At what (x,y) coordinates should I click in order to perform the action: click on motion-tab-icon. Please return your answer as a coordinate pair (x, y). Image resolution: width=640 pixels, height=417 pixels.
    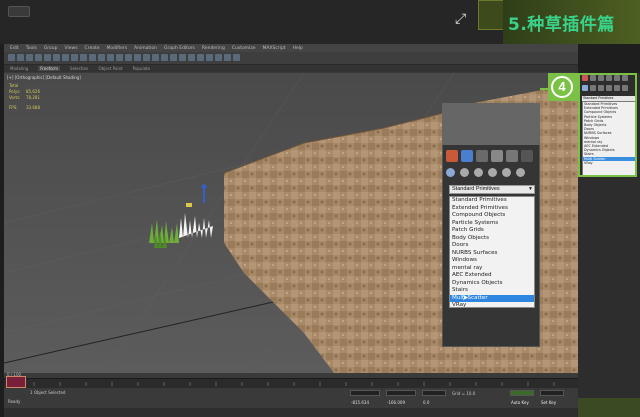
    Looking at the image, I should click on (497, 156).